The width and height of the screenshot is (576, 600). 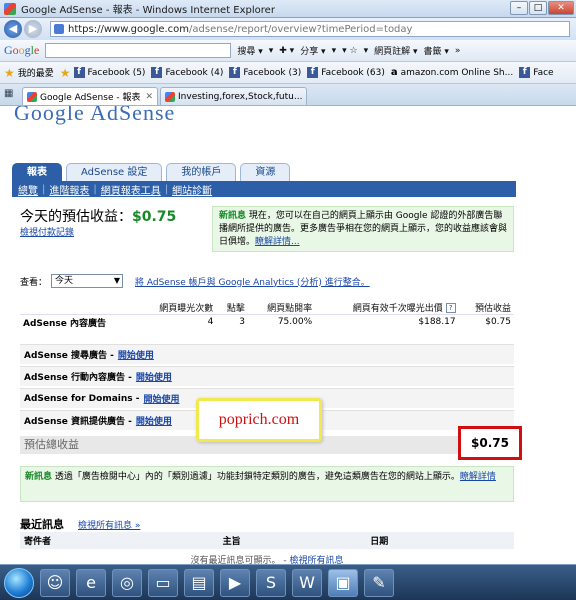 I want to click on back-button: ◀, so click(x=13, y=29).